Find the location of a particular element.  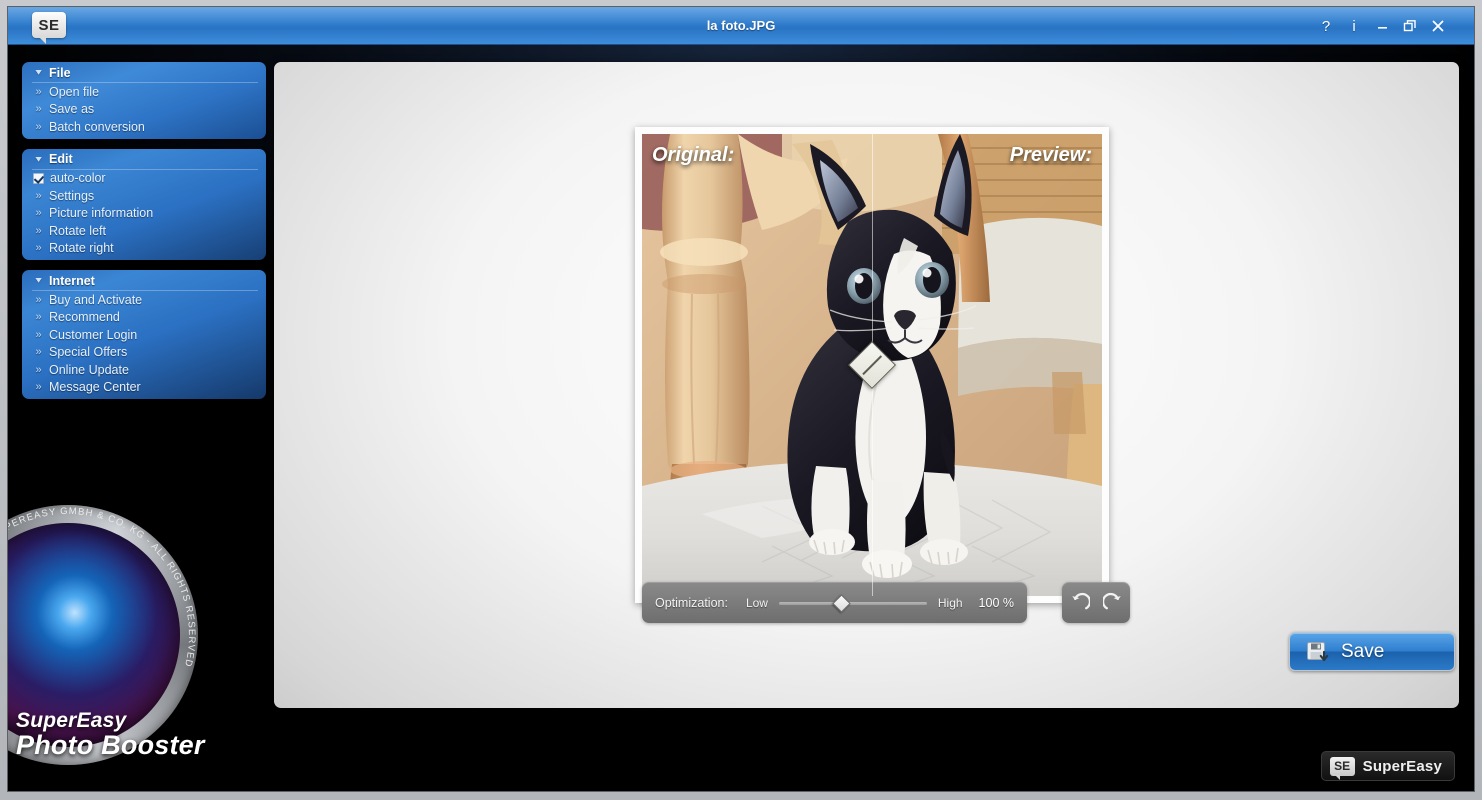

window-title: la foto.JPG is located at coordinates (741, 25).